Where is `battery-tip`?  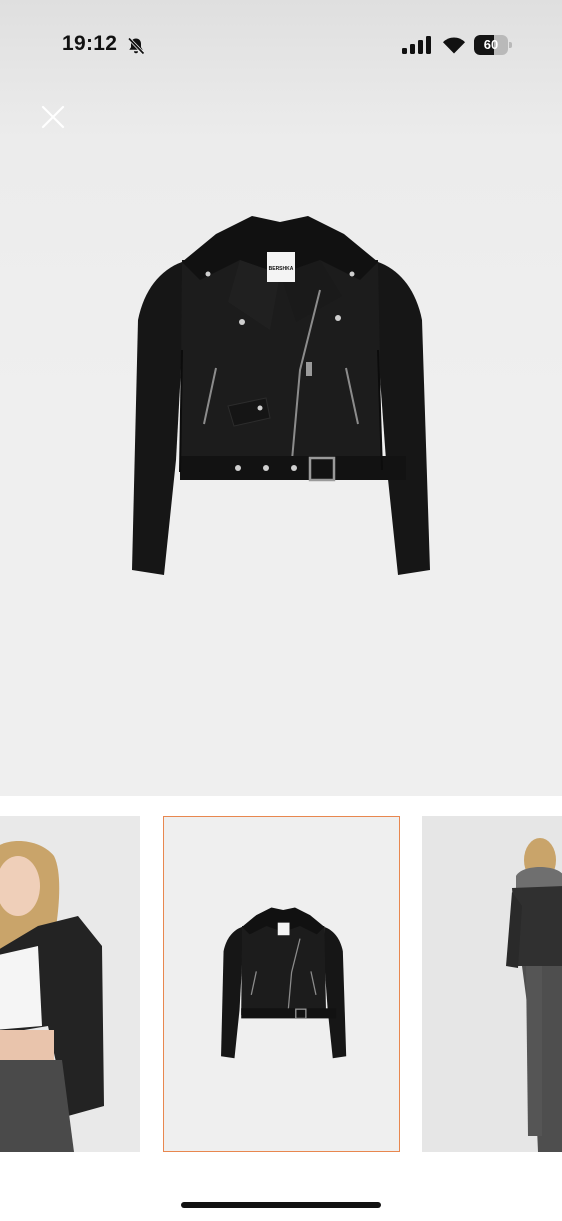 battery-tip is located at coordinates (510, 45).